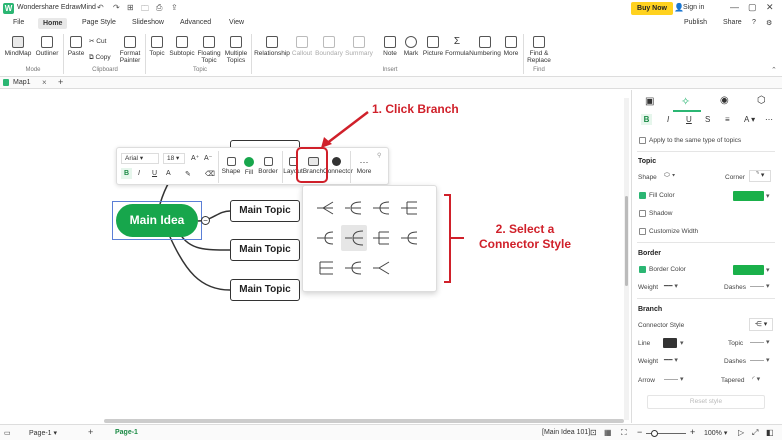 Image resolution: width=782 pixels, height=440 pixels. I want to click on menu-file: File, so click(18, 22).